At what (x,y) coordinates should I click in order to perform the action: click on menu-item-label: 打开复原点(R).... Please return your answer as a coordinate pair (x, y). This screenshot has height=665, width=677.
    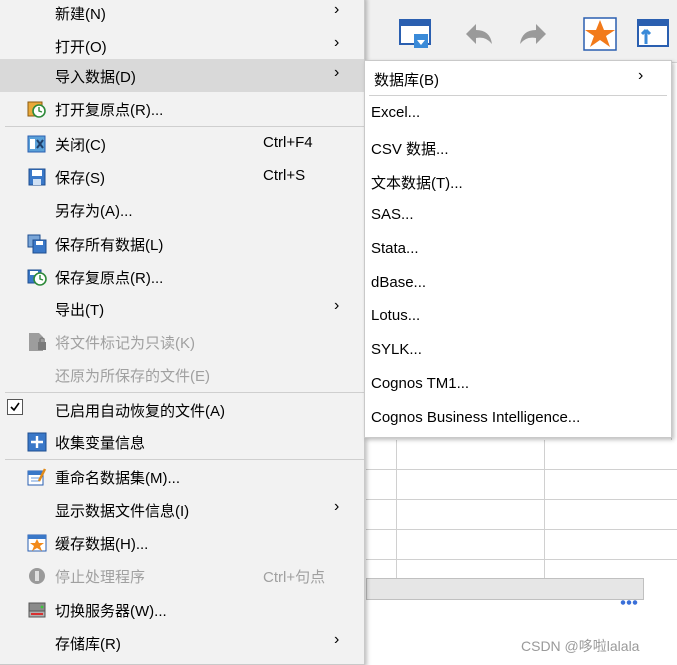
    Looking at the image, I should click on (109, 110).